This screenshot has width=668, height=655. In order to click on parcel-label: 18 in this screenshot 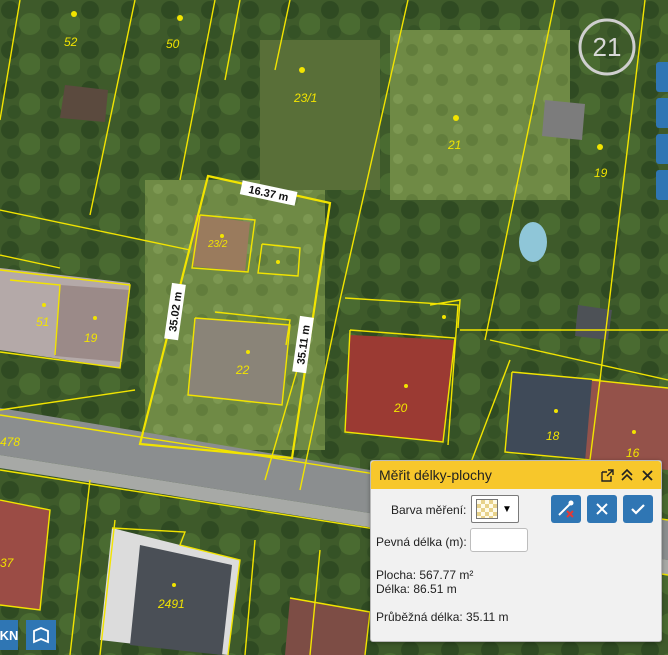, I will do `click(553, 436)`.